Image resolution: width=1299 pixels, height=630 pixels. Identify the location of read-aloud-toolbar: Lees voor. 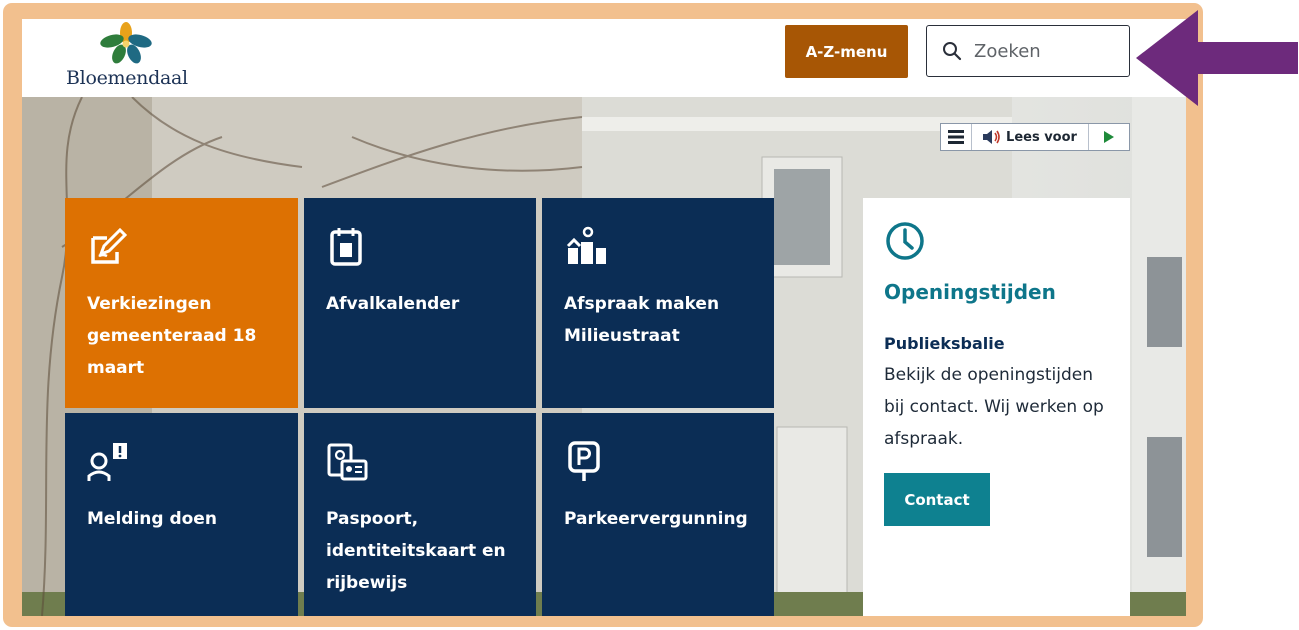
(1035, 137).